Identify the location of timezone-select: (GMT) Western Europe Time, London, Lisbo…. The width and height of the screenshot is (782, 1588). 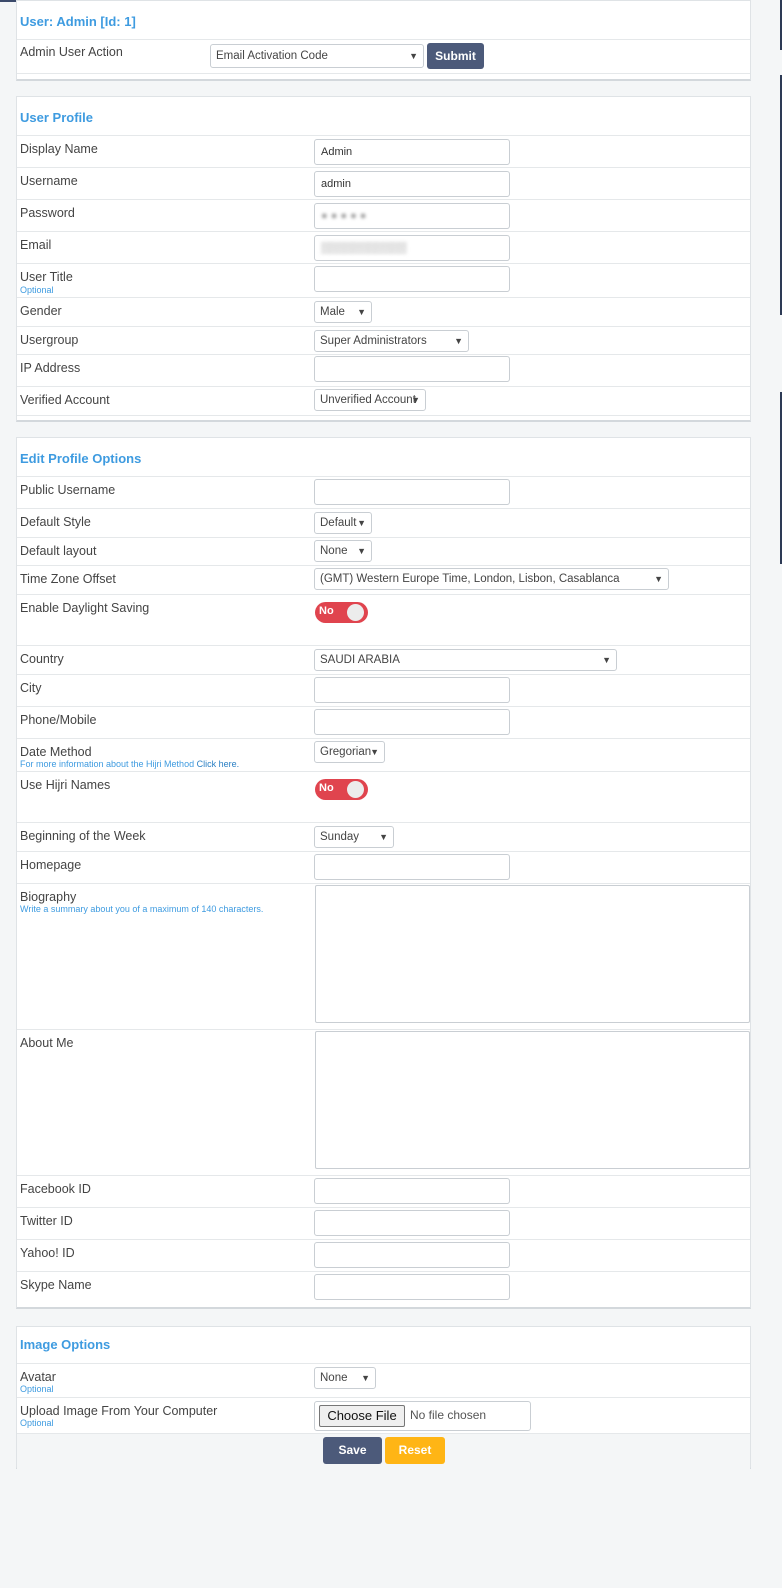
(491, 579).